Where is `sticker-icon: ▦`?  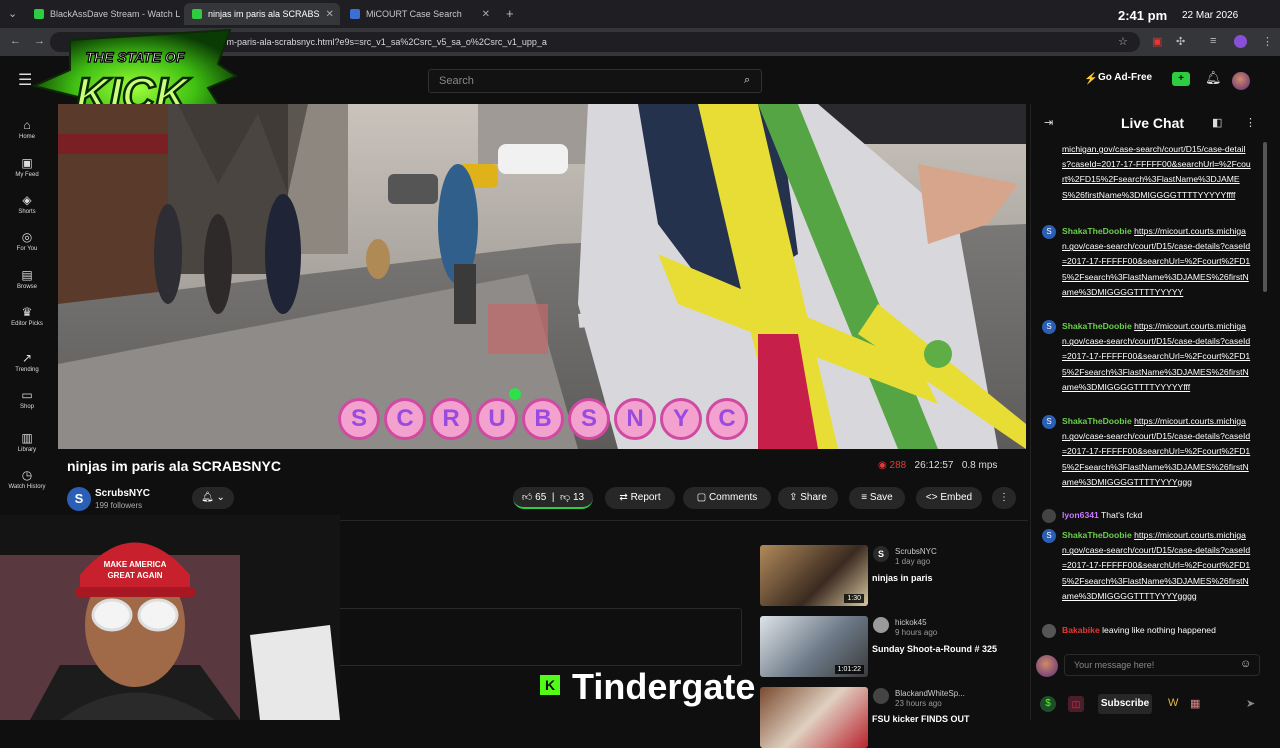
sticker-icon: ▦ is located at coordinates (1195, 703).